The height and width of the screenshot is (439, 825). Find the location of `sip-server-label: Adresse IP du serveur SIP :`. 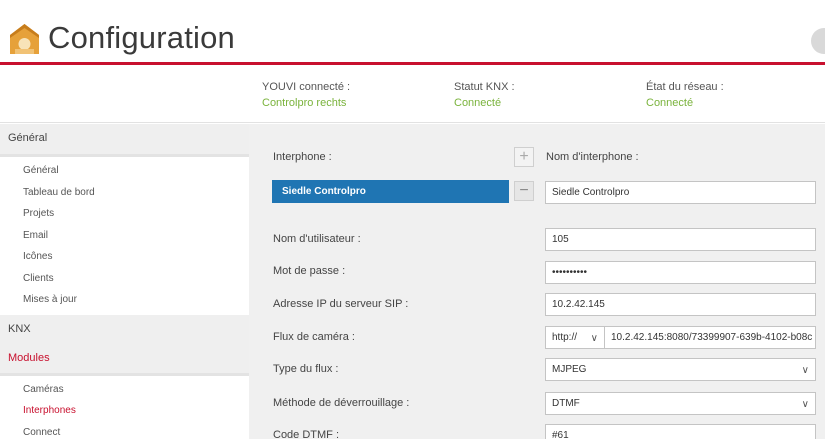

sip-server-label: Adresse IP du serveur SIP : is located at coordinates (341, 304).